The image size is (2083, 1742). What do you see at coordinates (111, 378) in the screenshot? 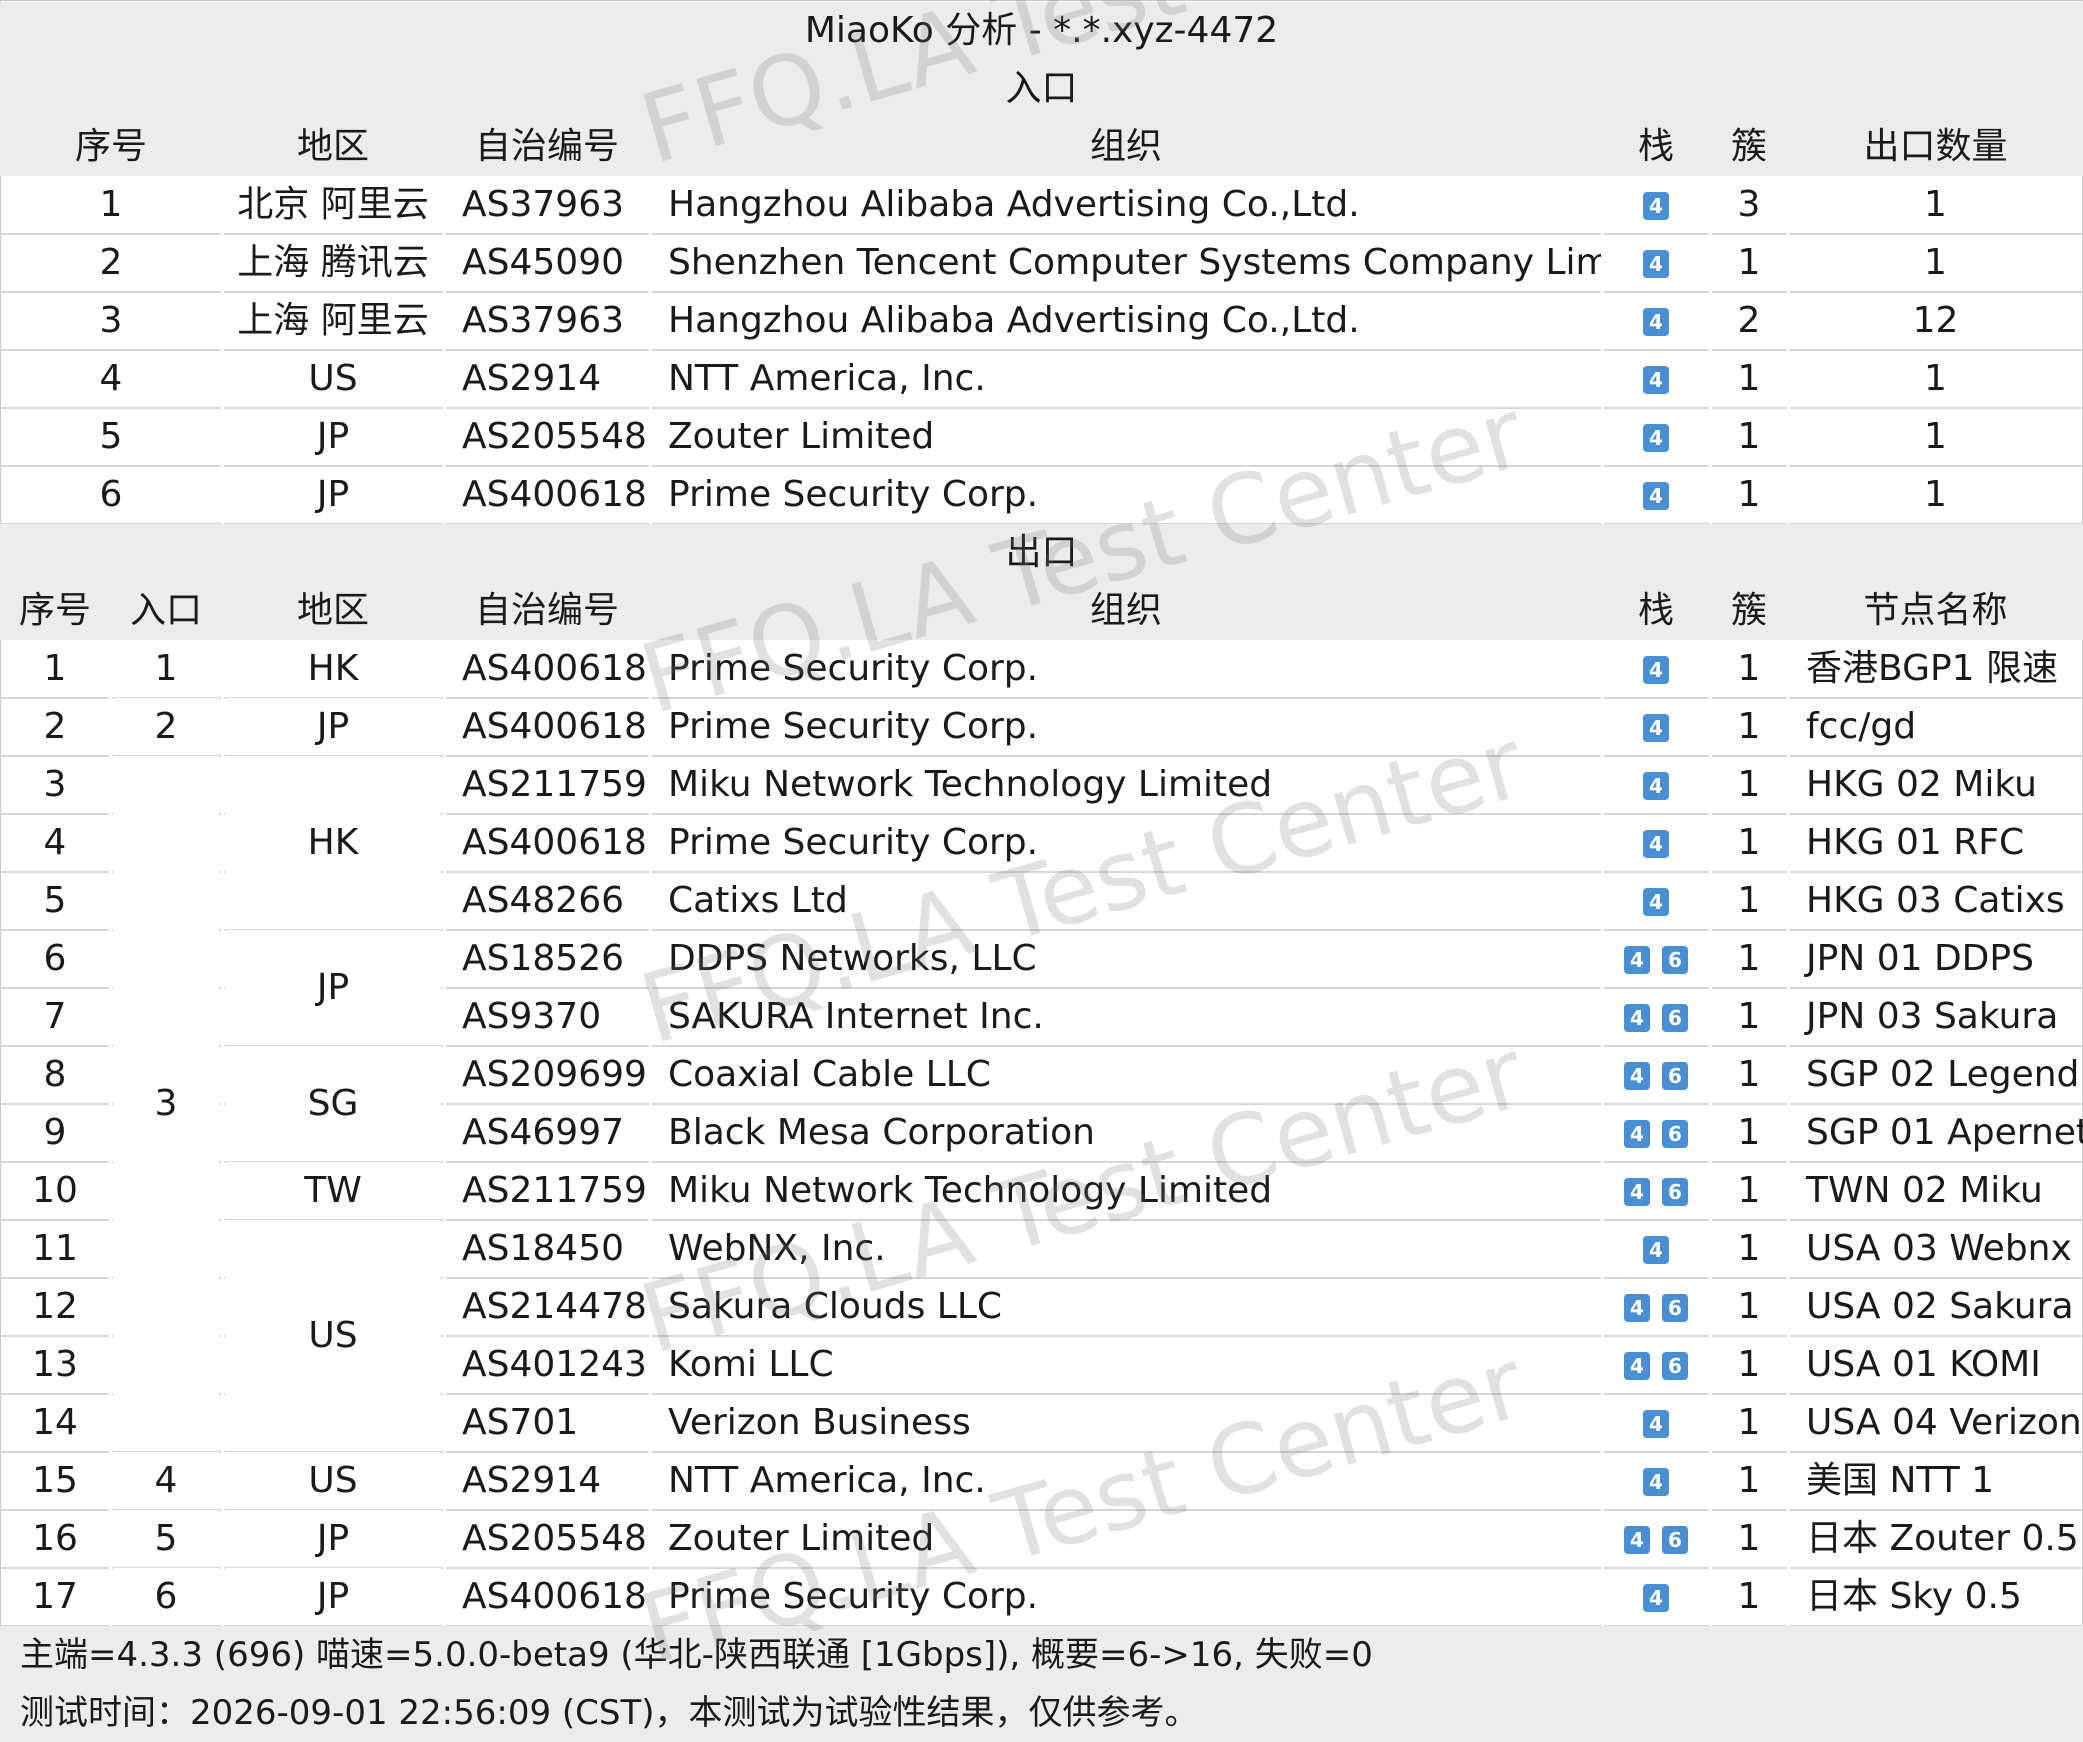
I see `entry-index: 4` at bounding box center [111, 378].